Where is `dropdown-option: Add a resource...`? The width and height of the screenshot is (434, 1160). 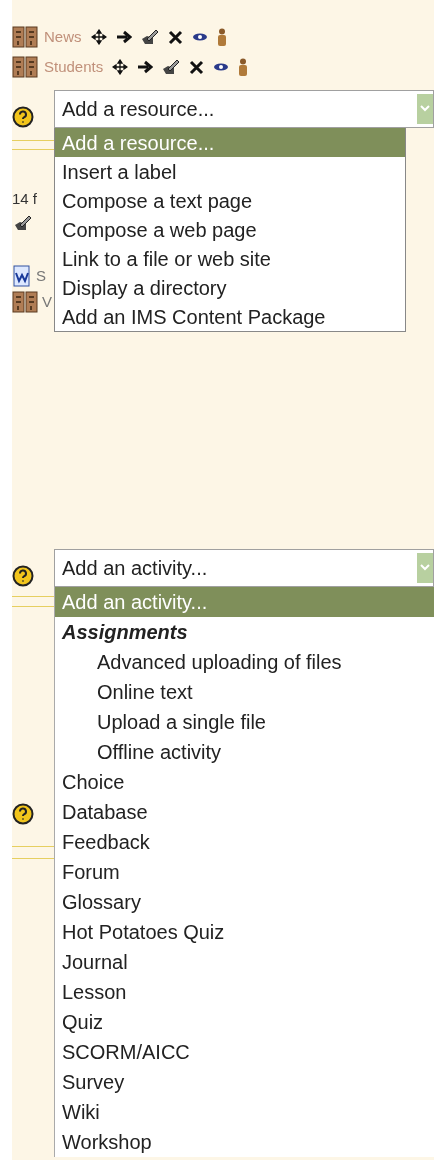
dropdown-option: Add a resource... is located at coordinates (230, 142).